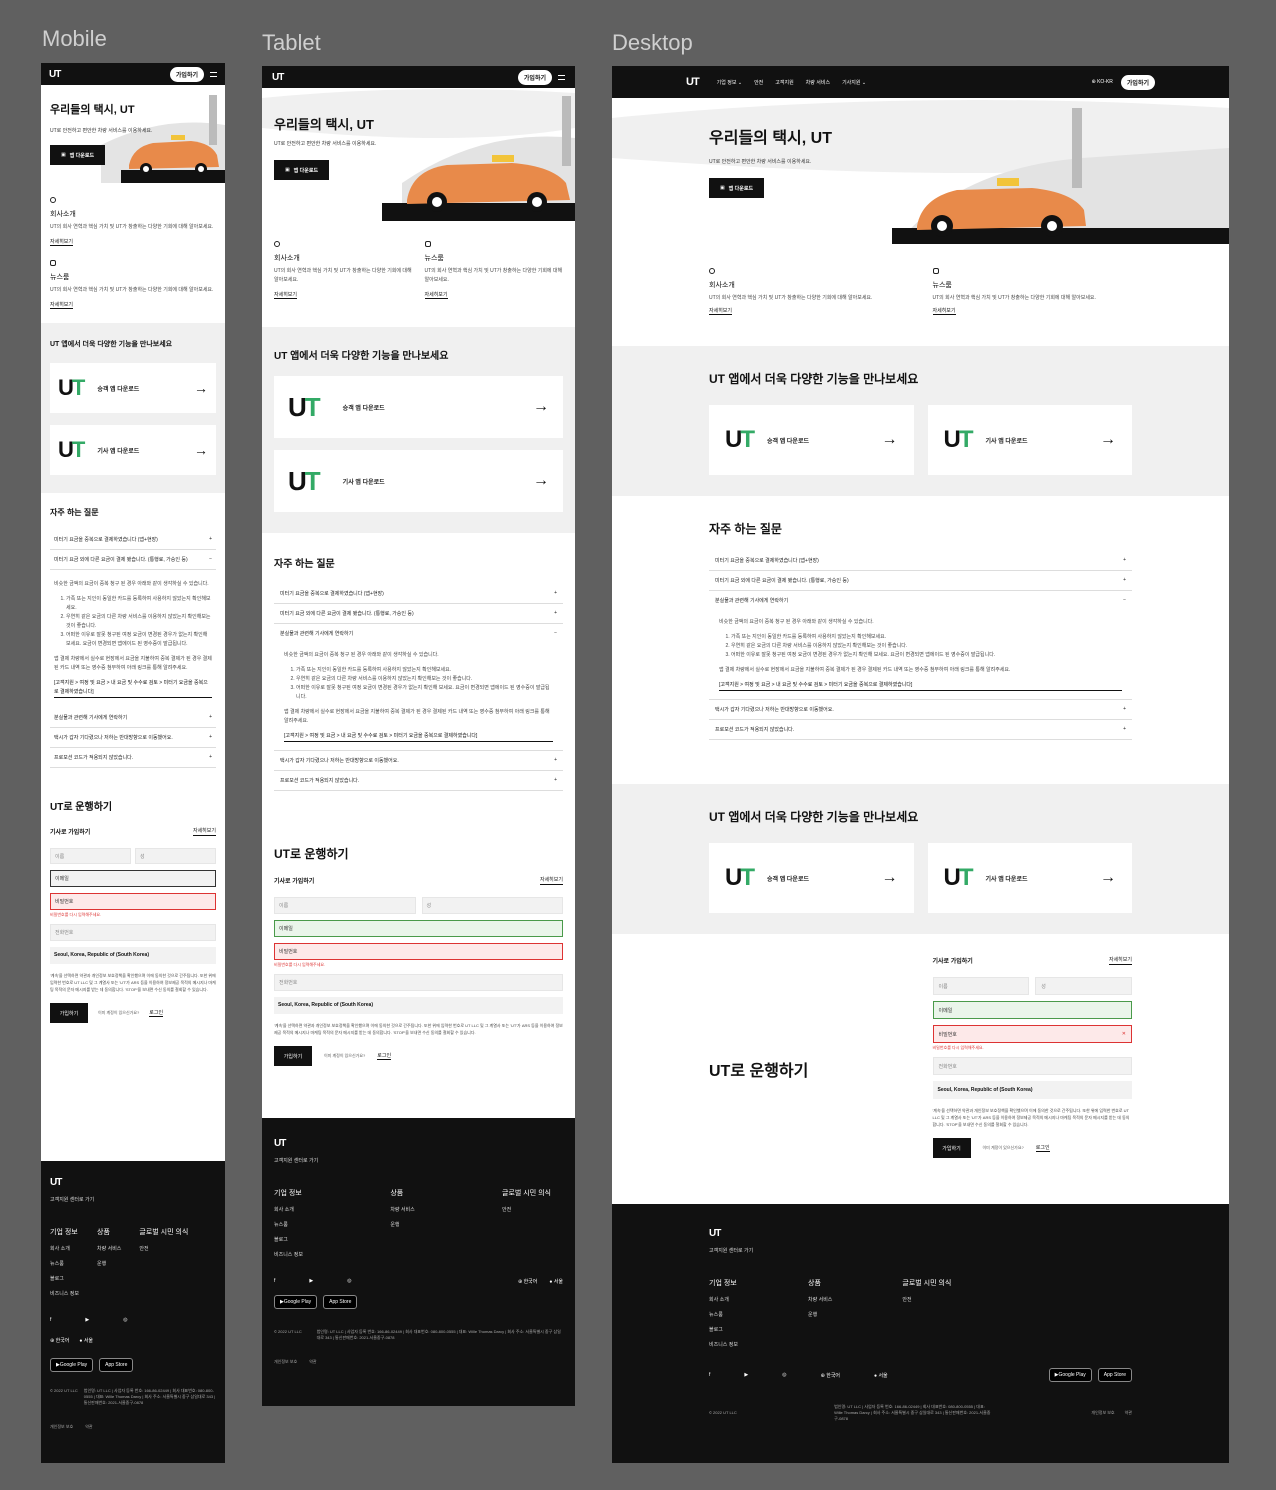  I want to click on nav-item: 기업 정보 ⌄, so click(729, 82).